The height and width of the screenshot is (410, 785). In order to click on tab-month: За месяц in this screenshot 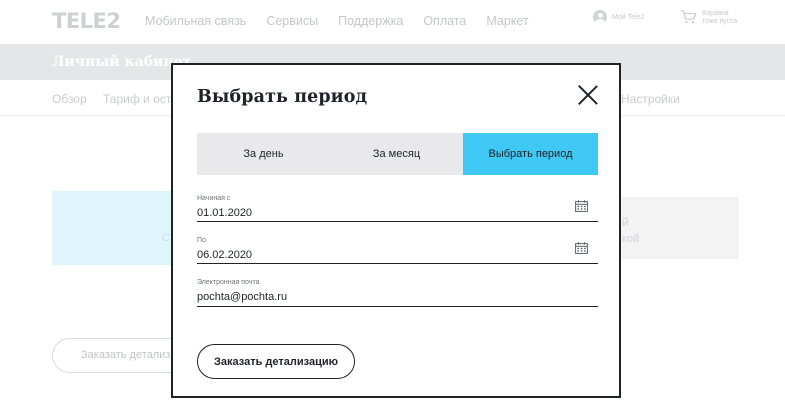, I will do `click(396, 154)`.